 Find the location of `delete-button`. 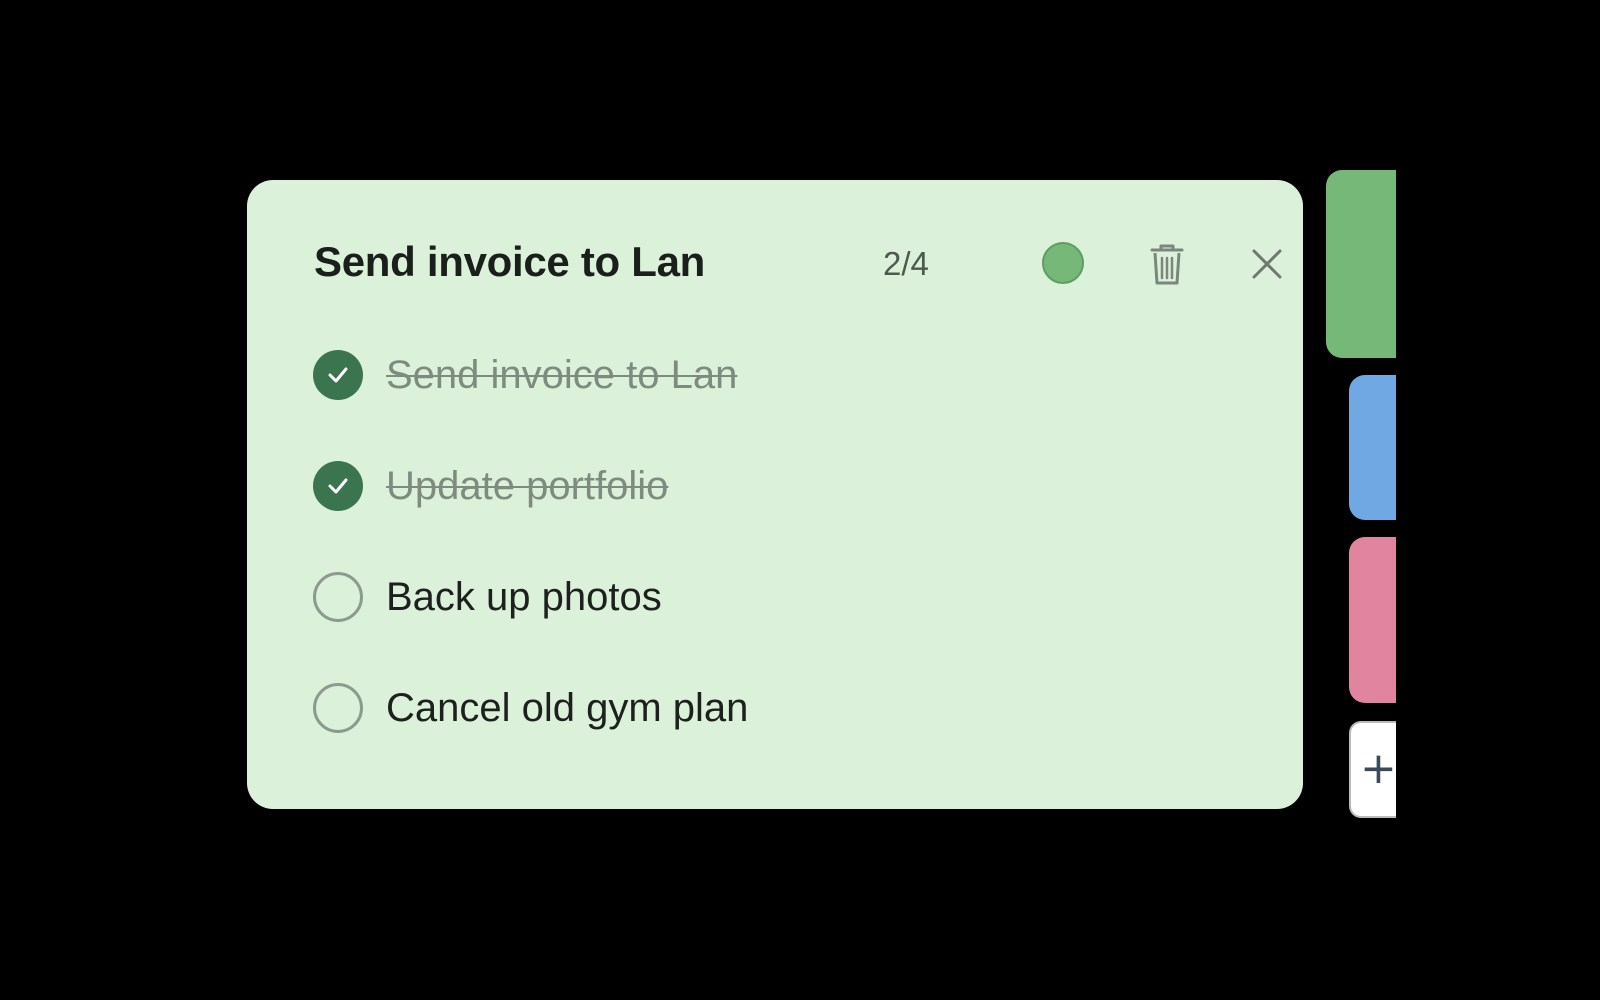

delete-button is located at coordinates (1167, 264).